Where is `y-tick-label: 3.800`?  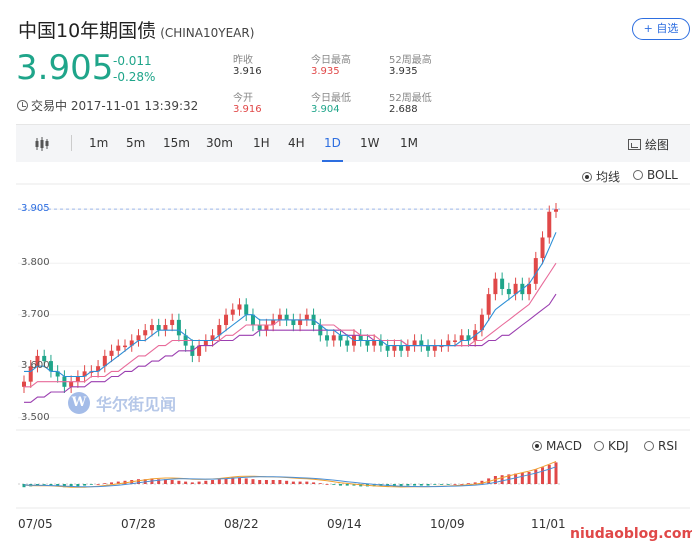 y-tick-label: 3.800 is located at coordinates (35, 263).